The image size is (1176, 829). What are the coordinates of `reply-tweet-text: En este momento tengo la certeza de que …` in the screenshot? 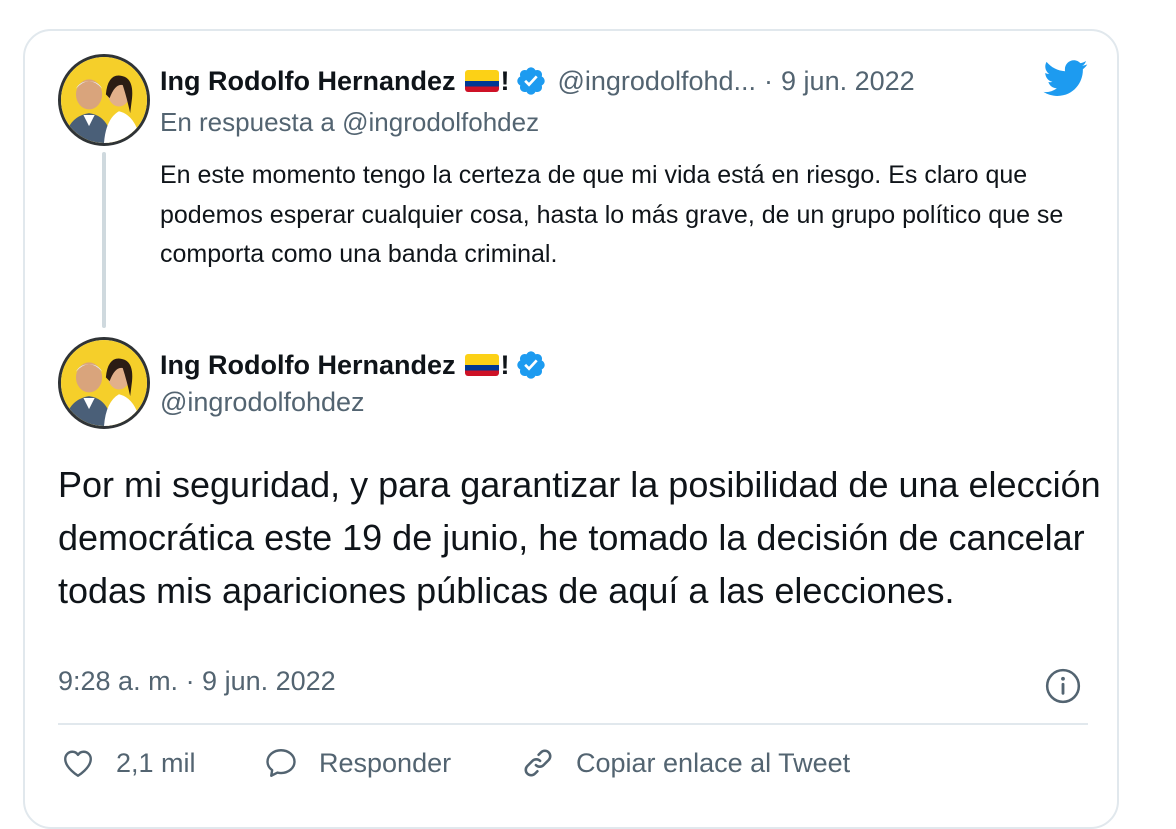 It's located at (612, 214).